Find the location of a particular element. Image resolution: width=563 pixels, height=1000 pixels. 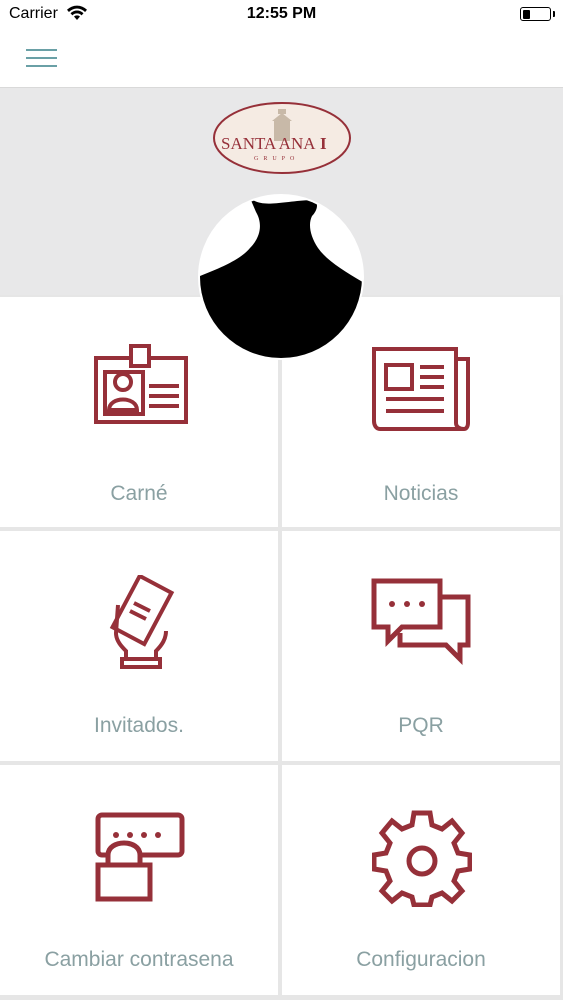

user-silhouette-icon is located at coordinates (281, 278).